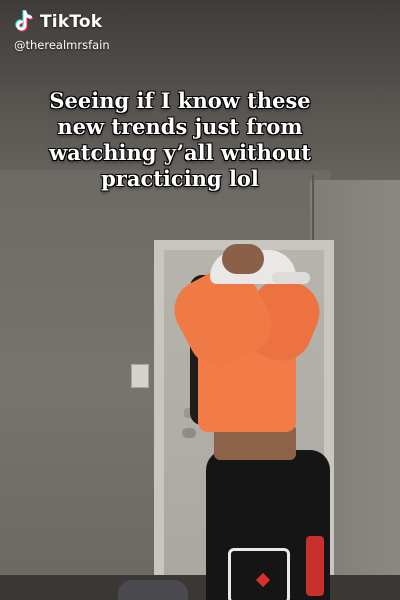  I want to click on pants-graphic, so click(259, 574).